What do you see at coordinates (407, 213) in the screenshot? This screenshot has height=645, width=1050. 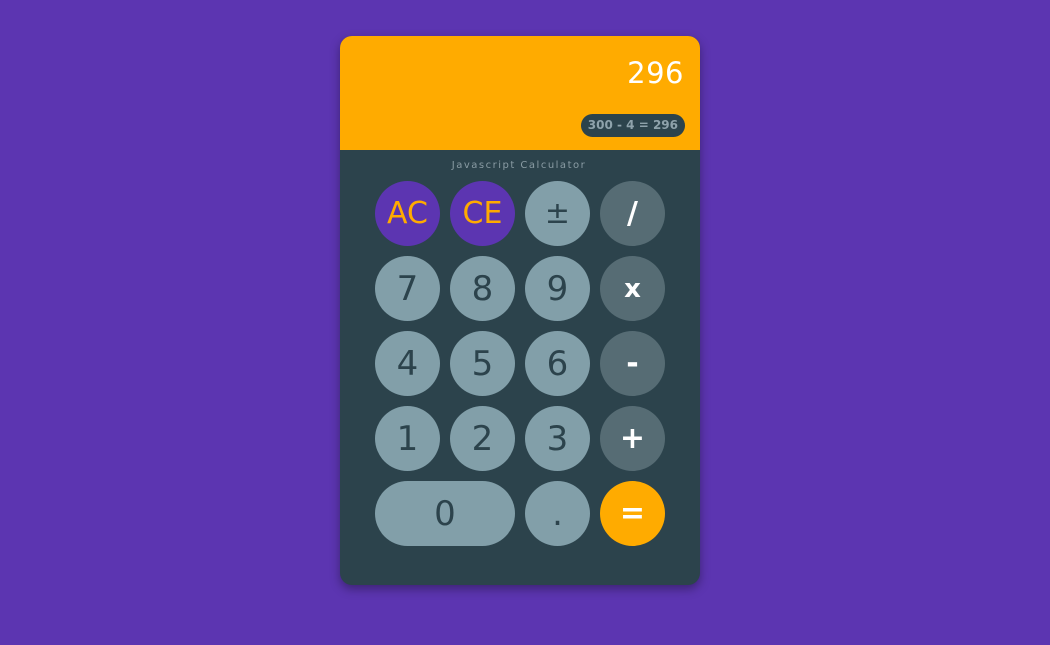 I see `all-clear-button: AC` at bounding box center [407, 213].